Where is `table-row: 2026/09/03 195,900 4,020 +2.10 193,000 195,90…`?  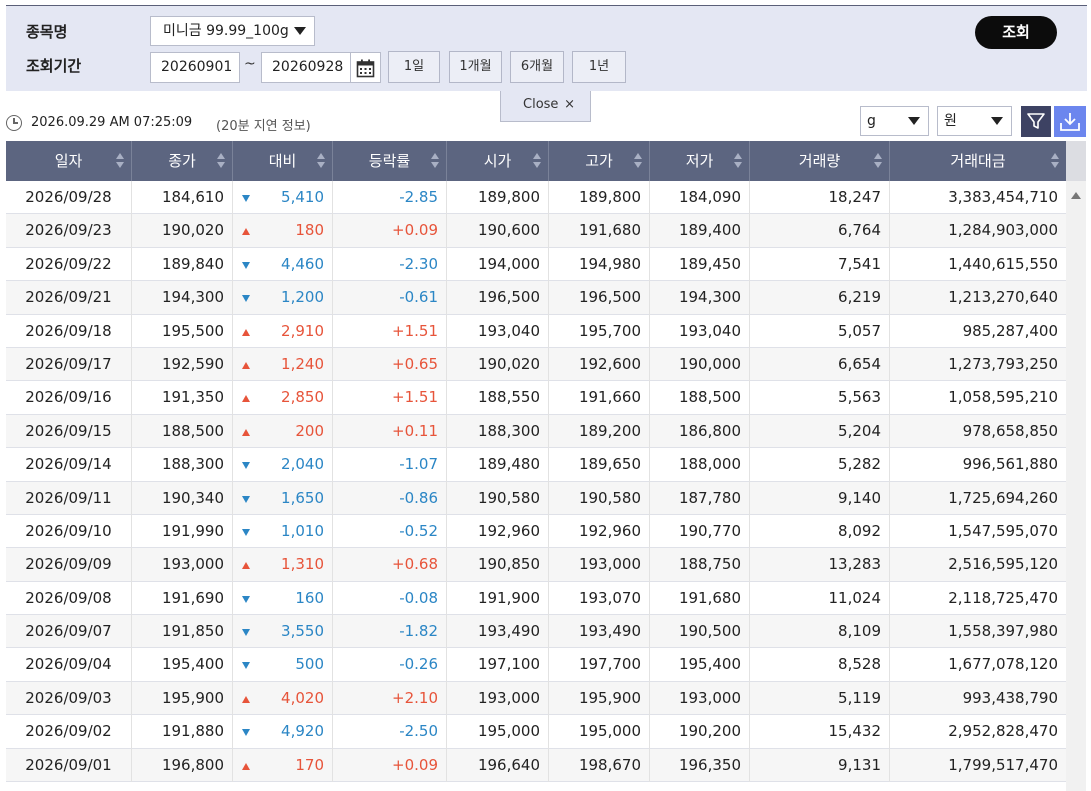 table-row: 2026/09/03 195,900 4,020 +2.10 193,000 195,90… is located at coordinates (536, 698).